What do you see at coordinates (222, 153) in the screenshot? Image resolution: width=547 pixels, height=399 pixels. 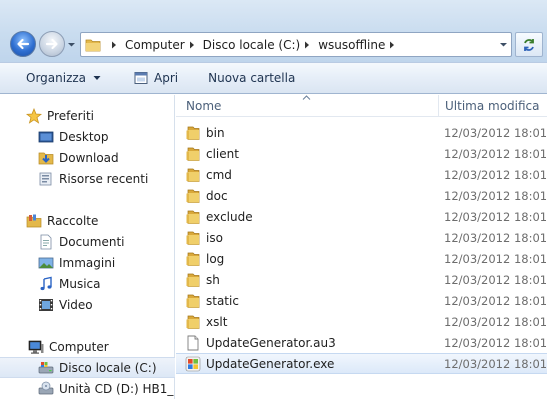 I see `file-name: client` at bounding box center [222, 153].